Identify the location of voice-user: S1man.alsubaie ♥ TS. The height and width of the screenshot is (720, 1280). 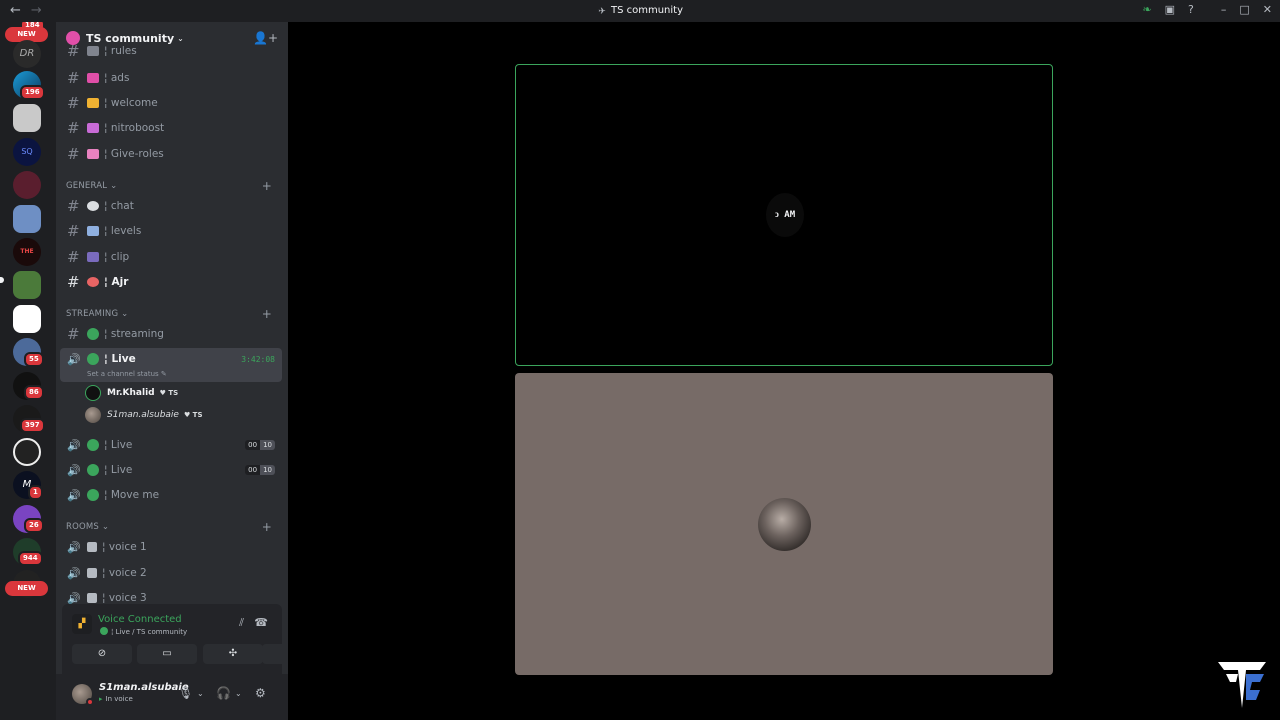
(144, 415).